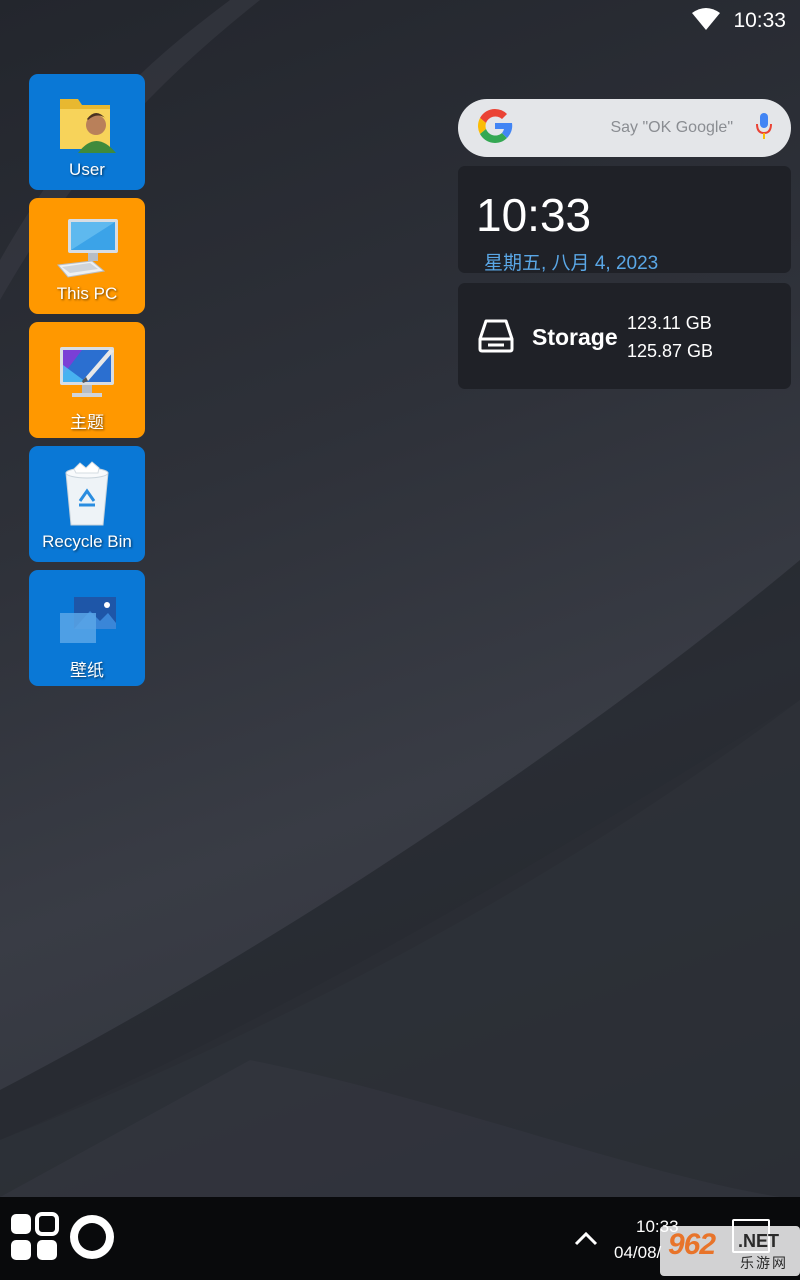 The image size is (800, 1280). I want to click on start-menu-icon, so click(34, 1237).